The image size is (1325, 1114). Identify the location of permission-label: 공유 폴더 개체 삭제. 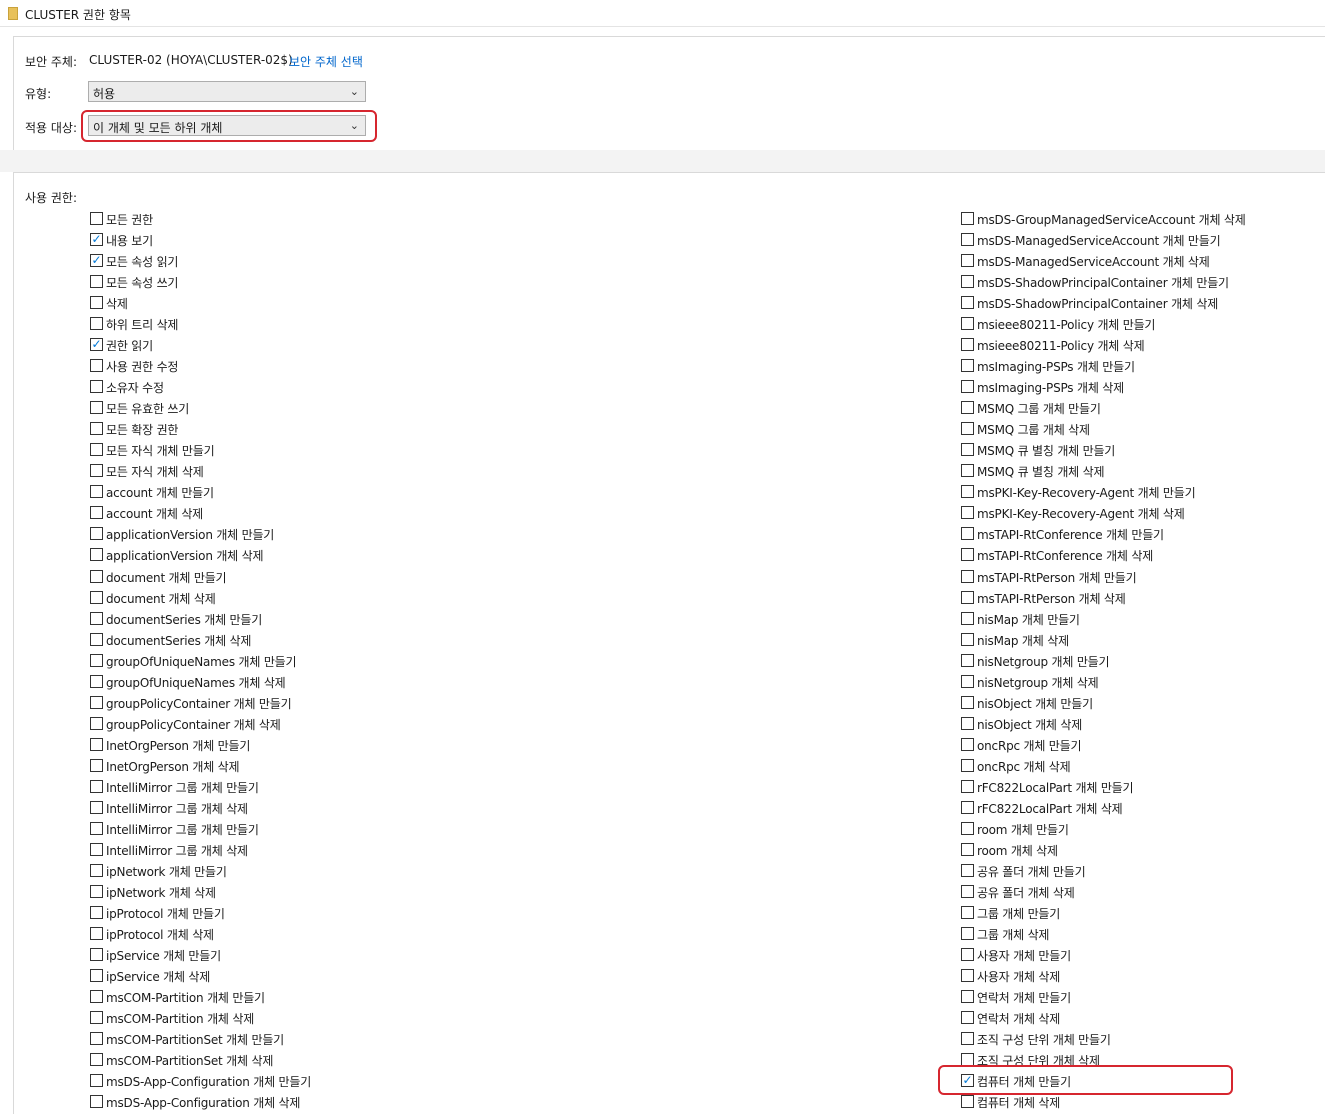
(1026, 892).